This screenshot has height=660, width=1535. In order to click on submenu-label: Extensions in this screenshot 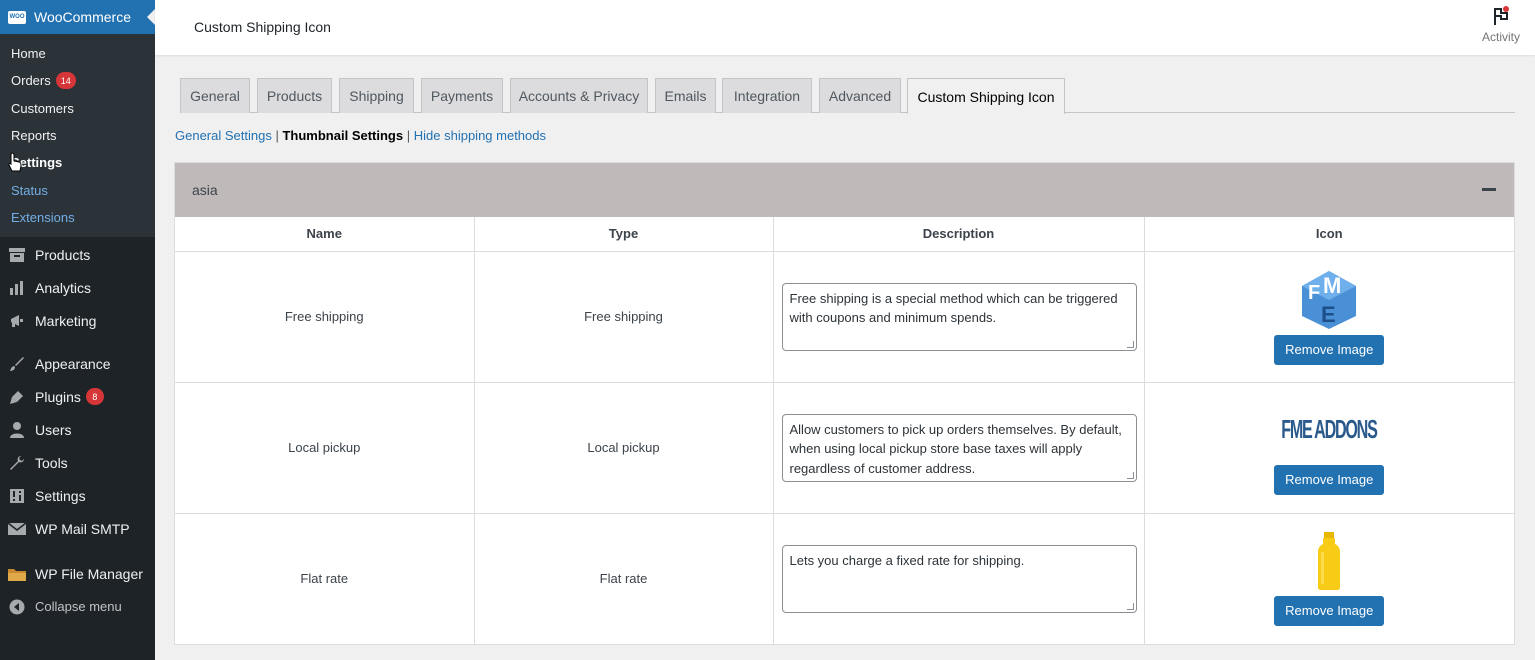, I will do `click(43, 217)`.